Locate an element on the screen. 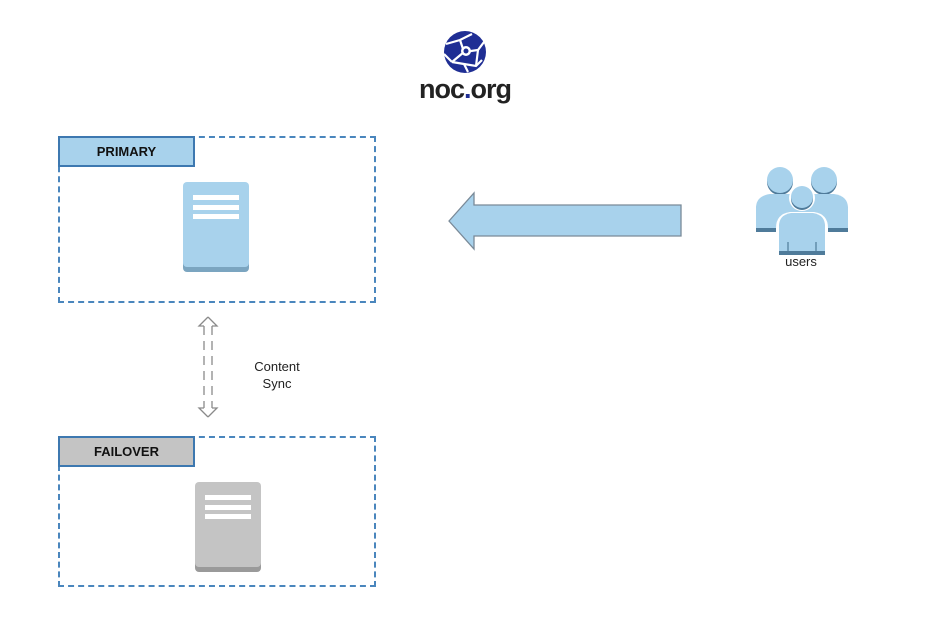 The image size is (942, 633). failover-label: FAILOVER is located at coordinates (126, 451).